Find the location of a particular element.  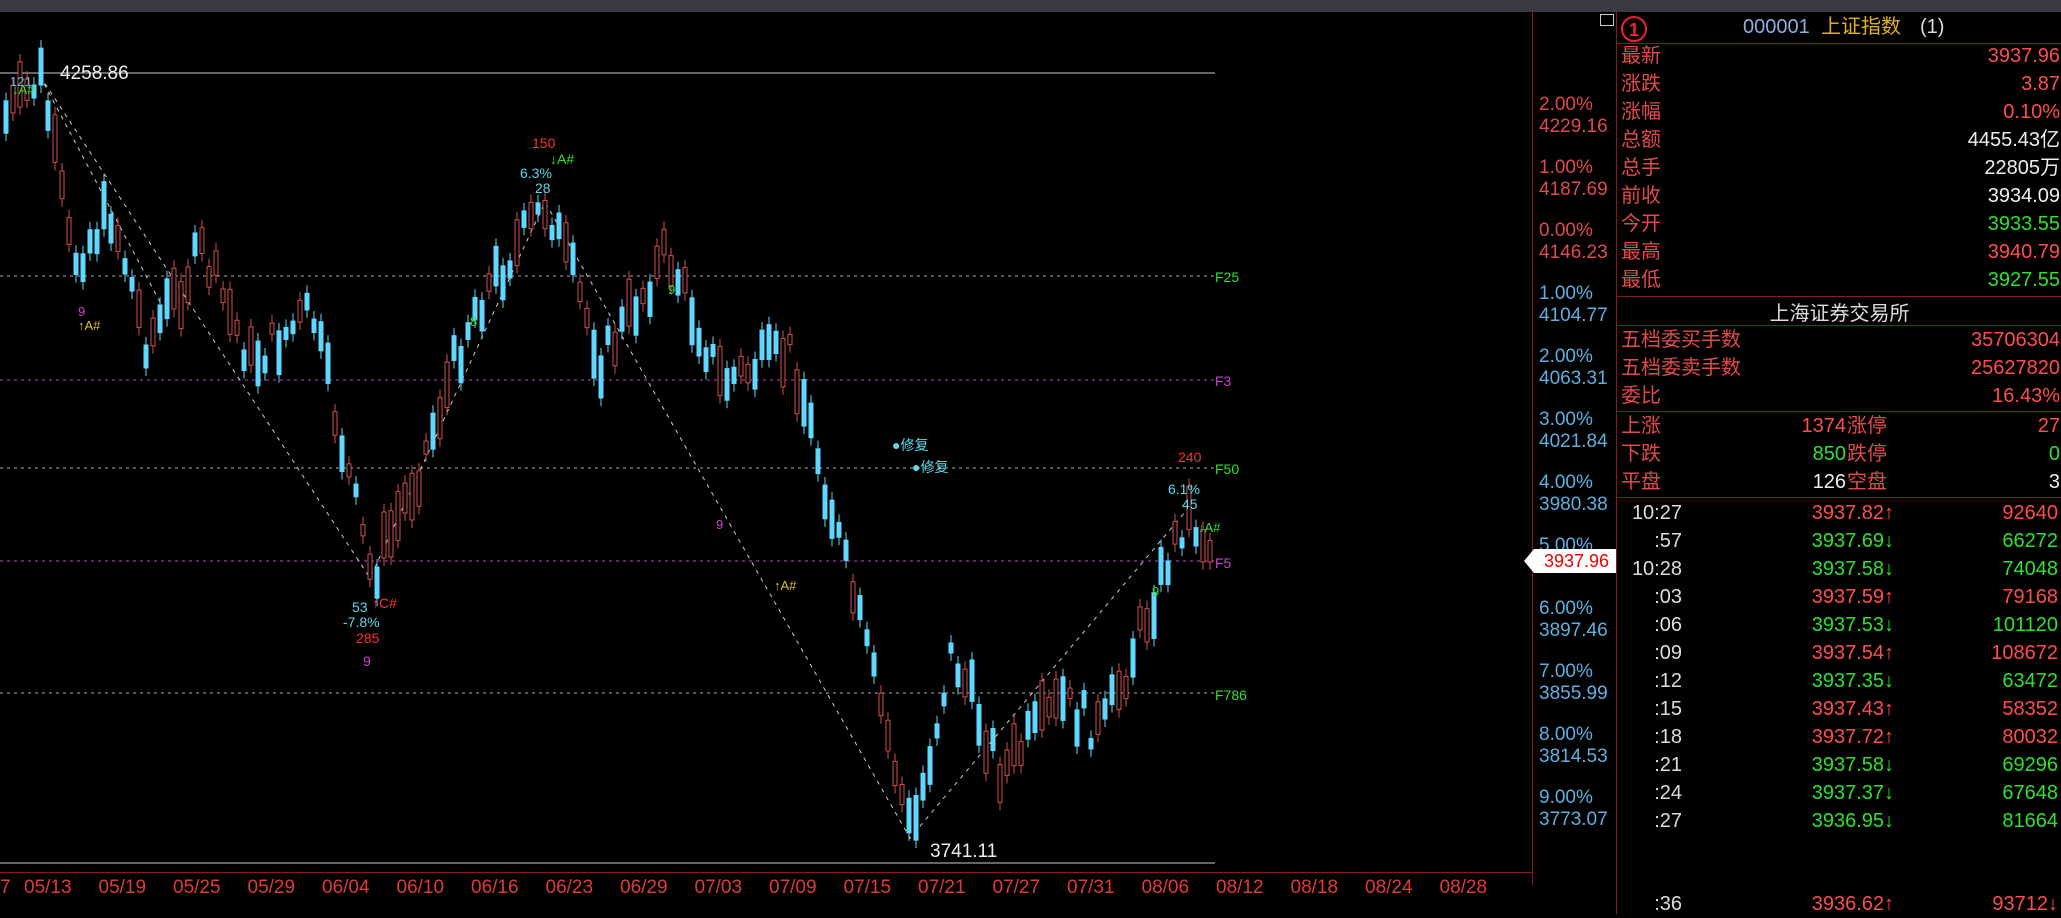

tick-row: 10:28 3937.58↓ 74048 is located at coordinates (1839, 569).